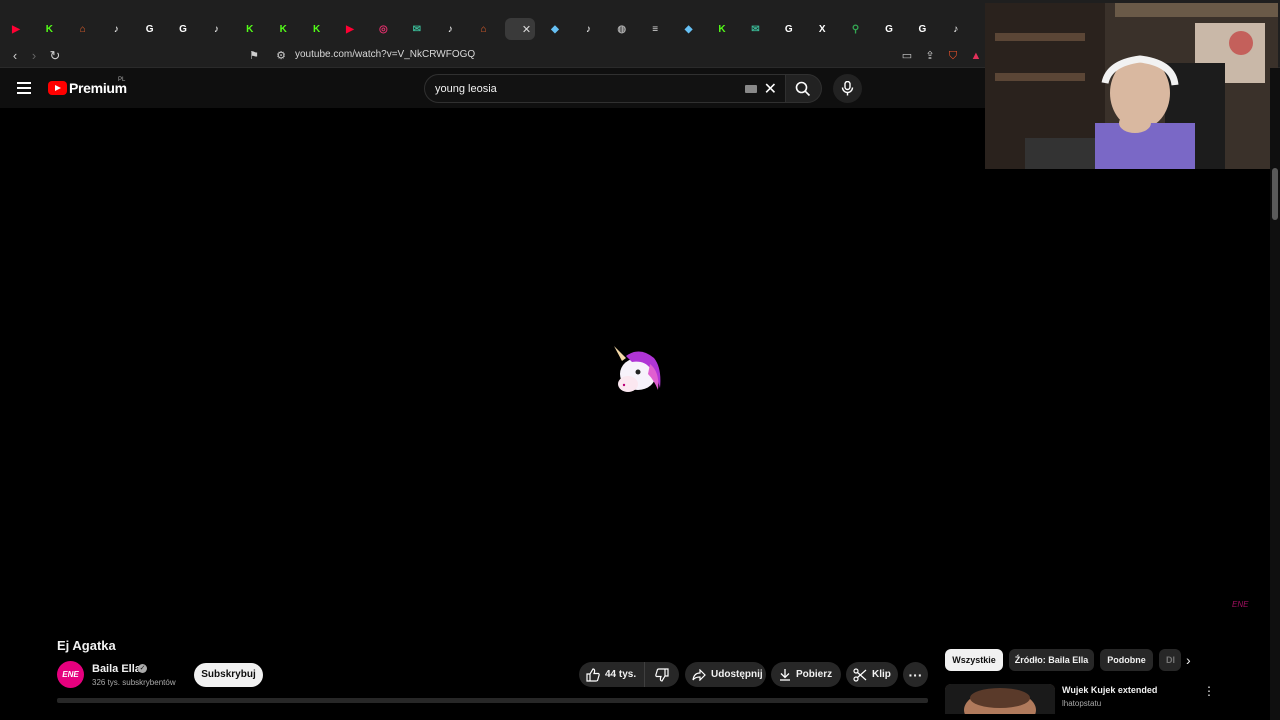 The image size is (1280, 720). I want to click on channel-avatar: ENE, so click(70, 674).